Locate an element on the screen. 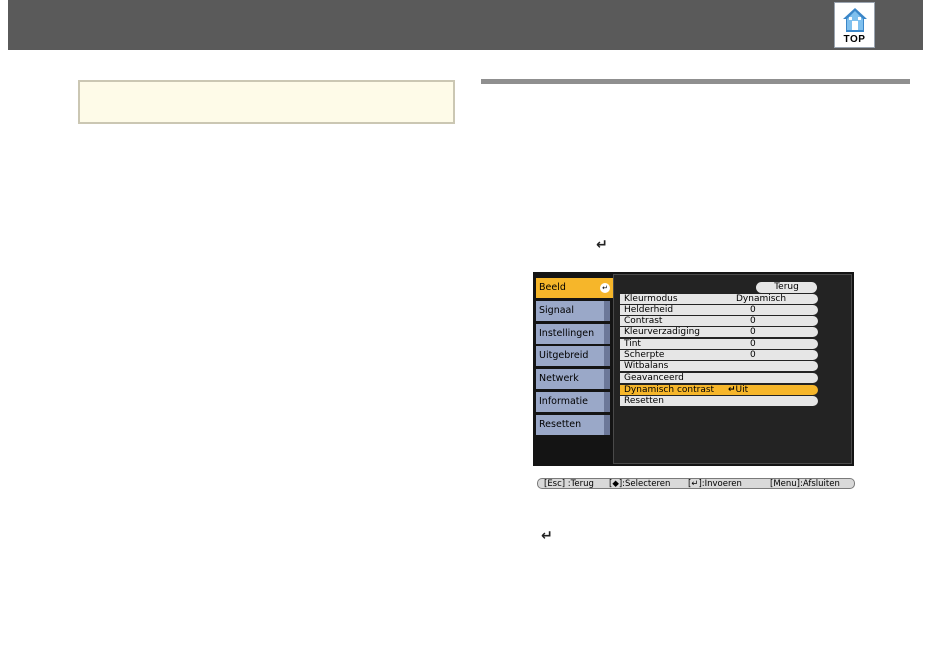 This screenshot has width=950, height=660. help-select: [◆]:Selecteren is located at coordinates (640, 484).